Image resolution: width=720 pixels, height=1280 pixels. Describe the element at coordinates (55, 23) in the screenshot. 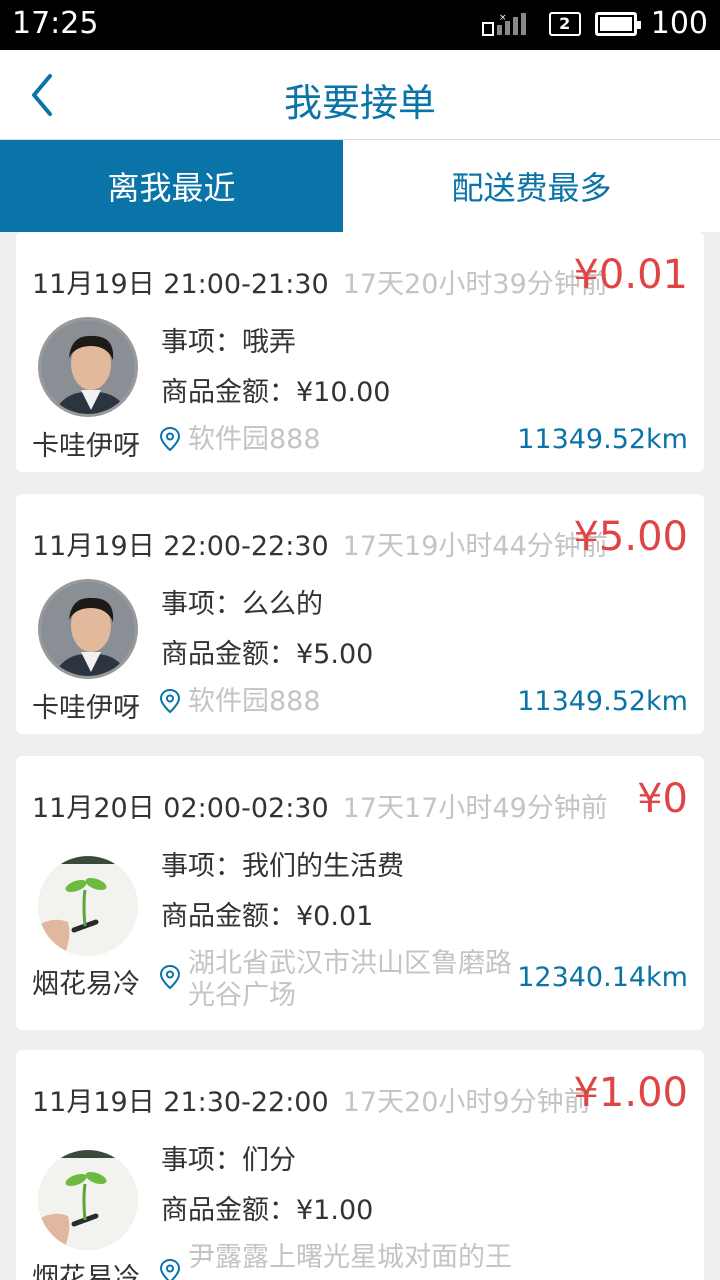

I see `status-time: 17:25` at that location.